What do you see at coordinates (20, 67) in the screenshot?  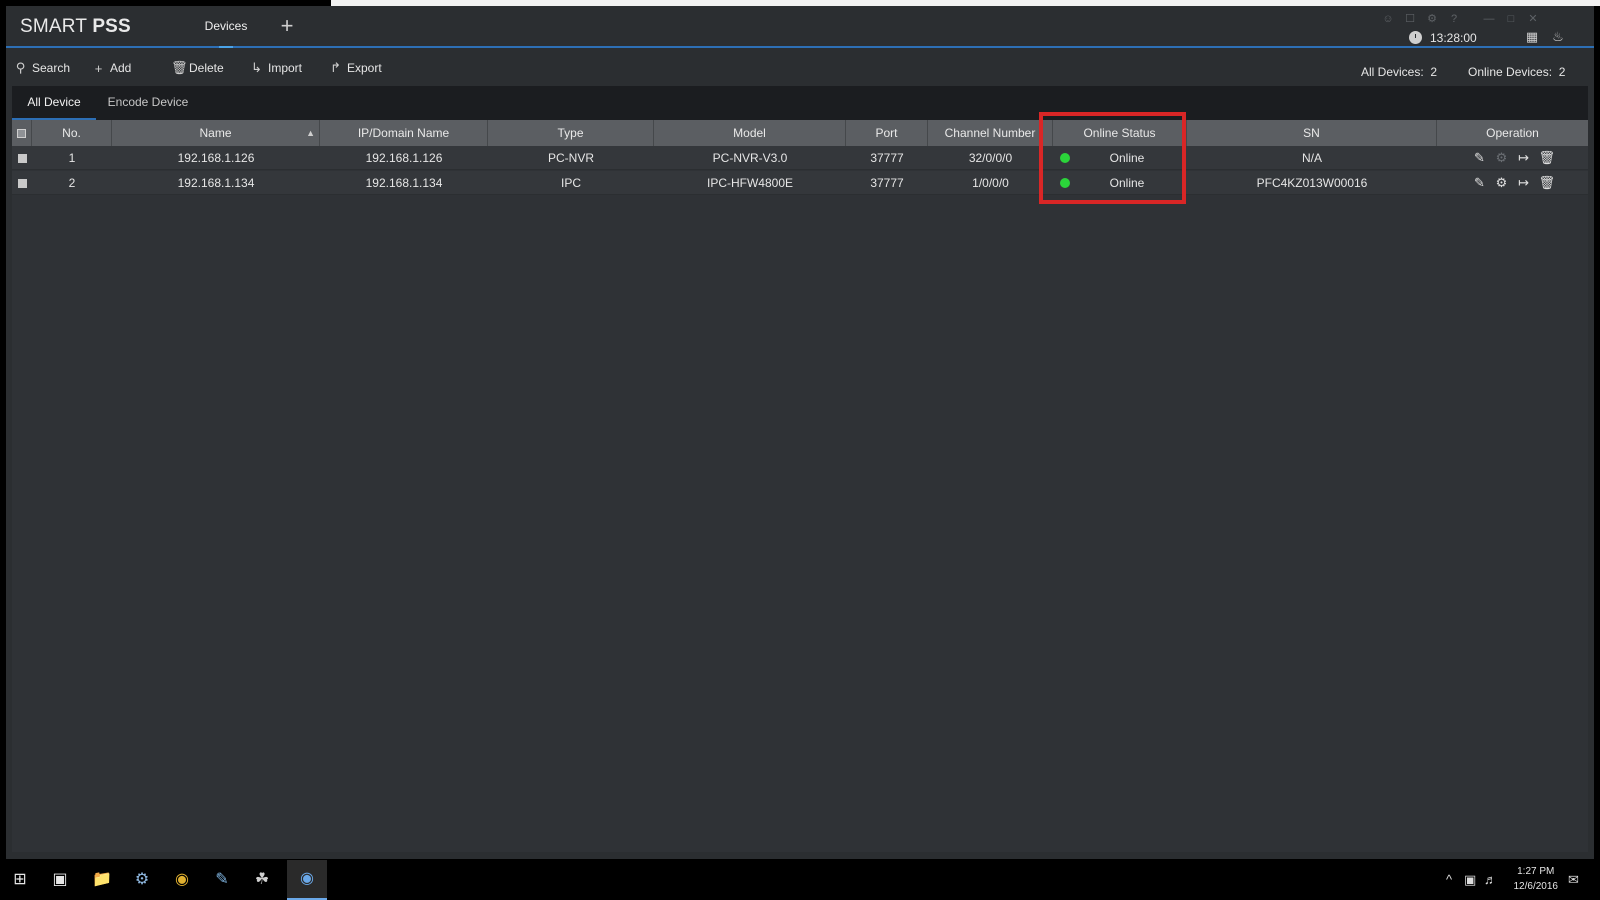 I see `search-icon: ⚲` at bounding box center [20, 67].